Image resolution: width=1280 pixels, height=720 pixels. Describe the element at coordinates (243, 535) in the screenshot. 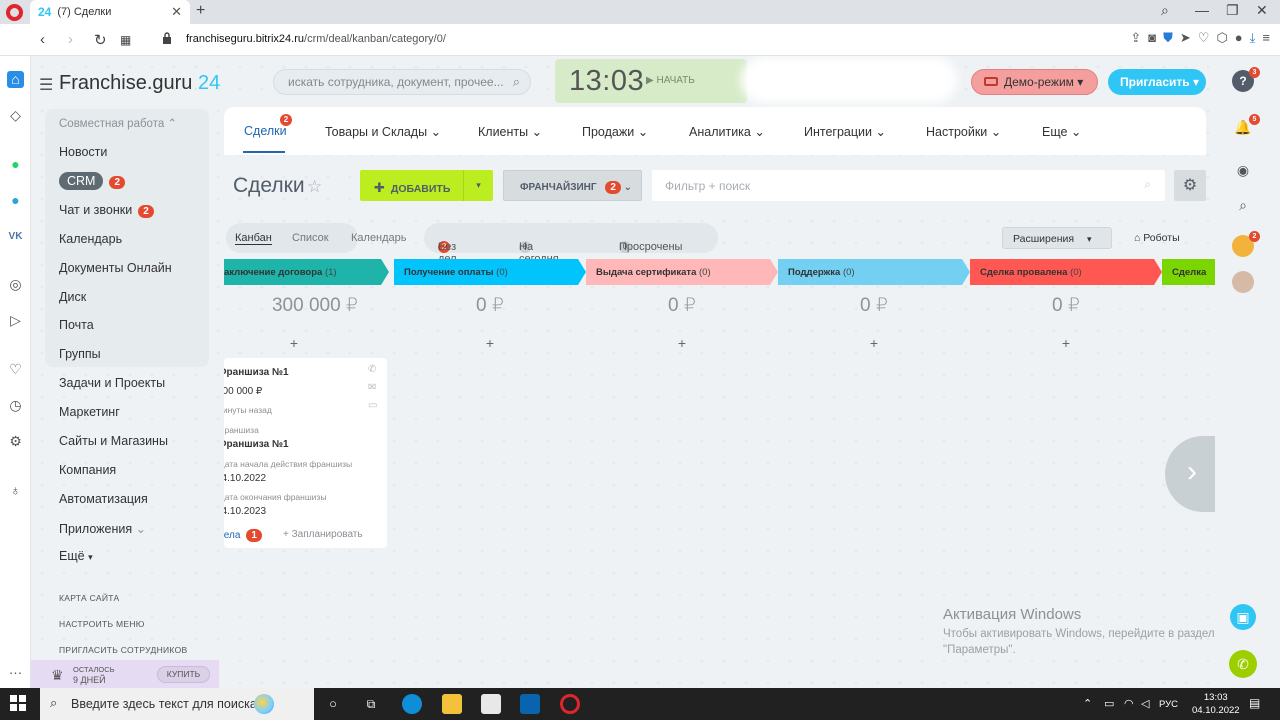

I see `activities-link: Дела1` at that location.